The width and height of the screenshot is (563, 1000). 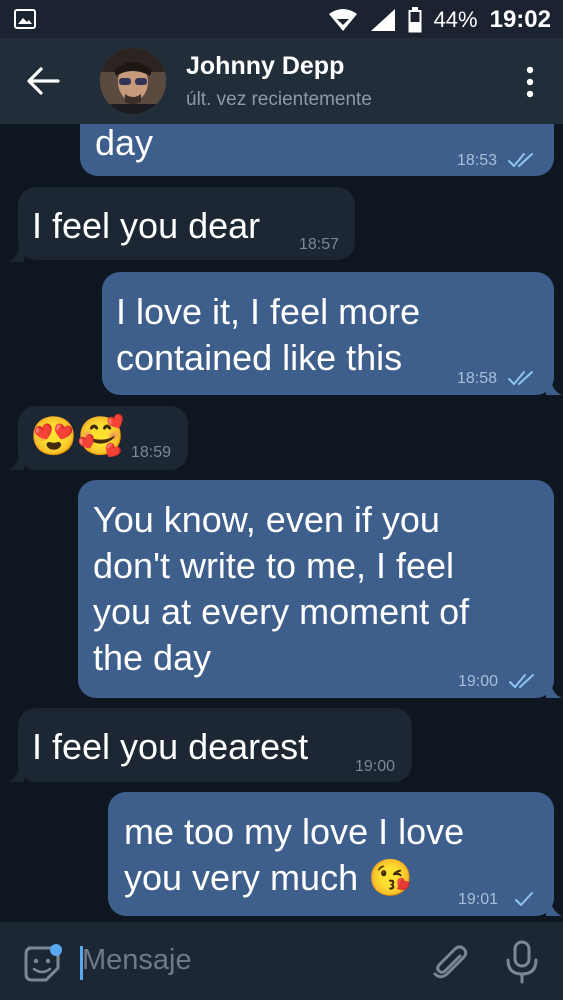 I want to click on battery-percentage: 44%, so click(x=455, y=19).